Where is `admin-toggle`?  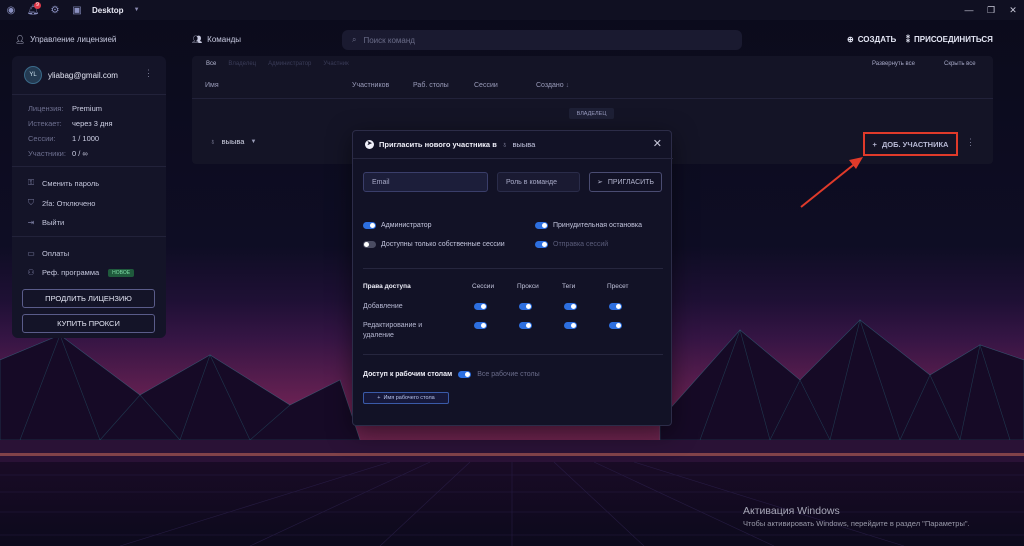 admin-toggle is located at coordinates (369, 225).